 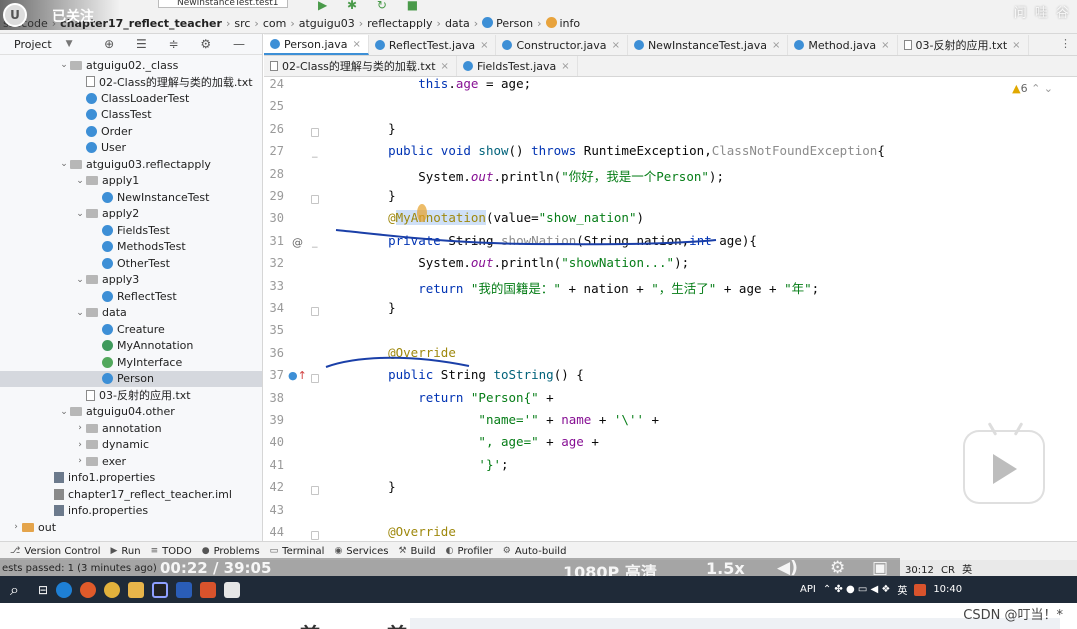 I want to click on tool-window-button: ▶ Run, so click(x=125, y=551).